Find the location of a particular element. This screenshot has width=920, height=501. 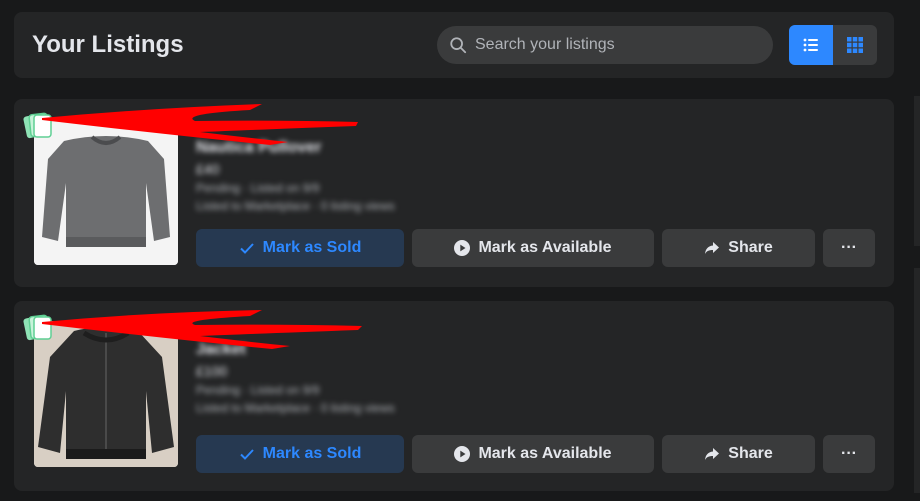

jacket-image is located at coordinates (106, 394).